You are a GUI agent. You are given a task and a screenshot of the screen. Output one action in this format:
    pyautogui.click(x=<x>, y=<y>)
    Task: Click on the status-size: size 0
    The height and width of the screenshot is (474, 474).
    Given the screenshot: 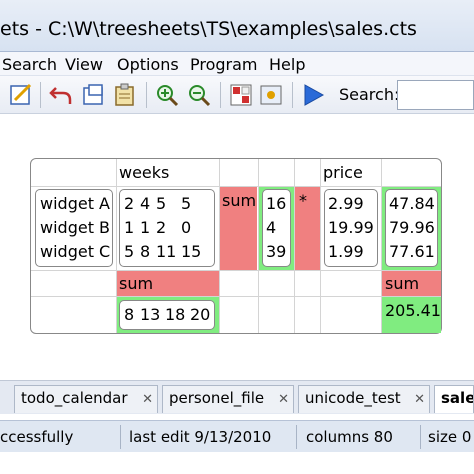 What is the action you would take?
    pyautogui.click(x=450, y=437)
    